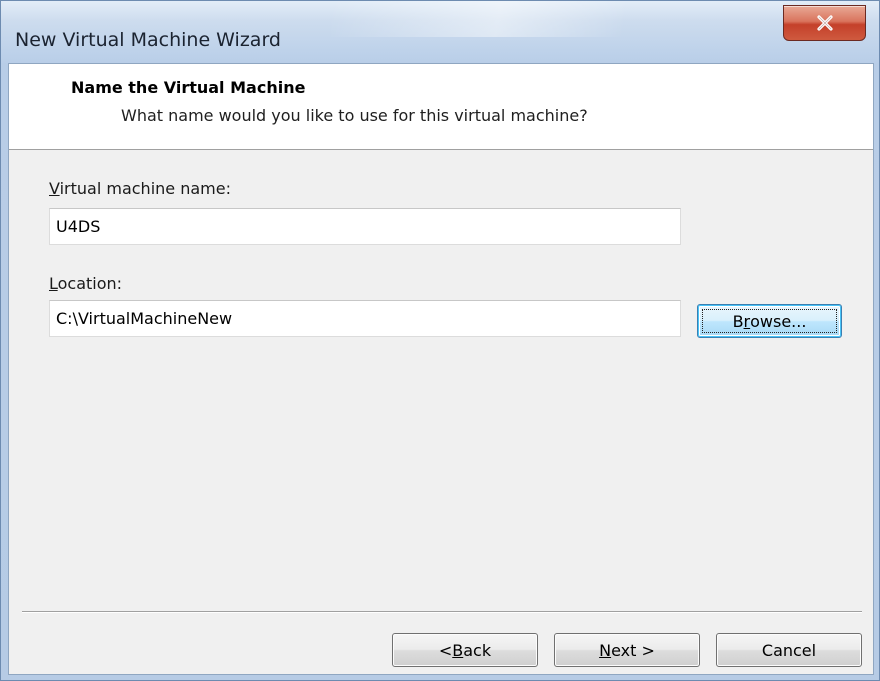  I want to click on cancel-button: Cancel, so click(789, 650).